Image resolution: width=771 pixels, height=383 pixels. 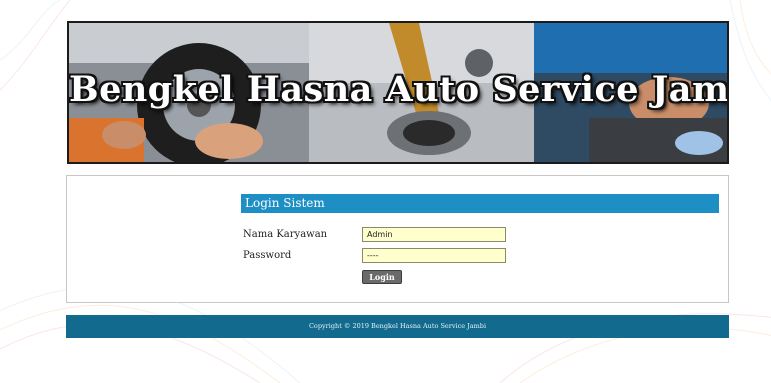 I want to click on login-header: Login Sistem, so click(x=480, y=203).